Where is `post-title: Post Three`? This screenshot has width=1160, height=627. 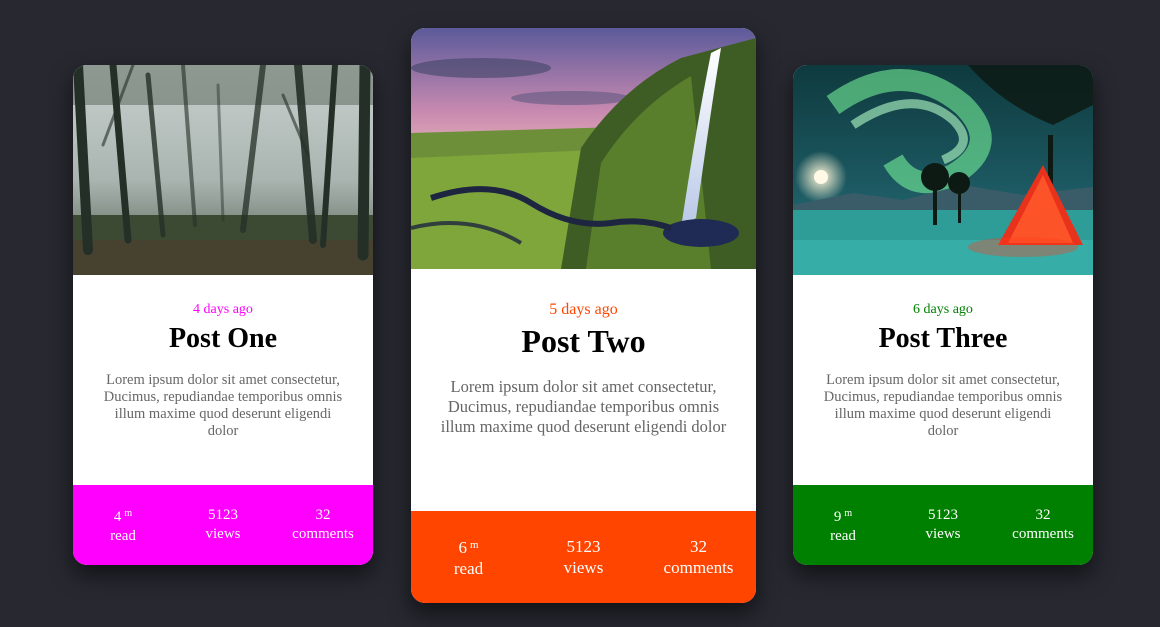 post-title: Post Three is located at coordinates (943, 339).